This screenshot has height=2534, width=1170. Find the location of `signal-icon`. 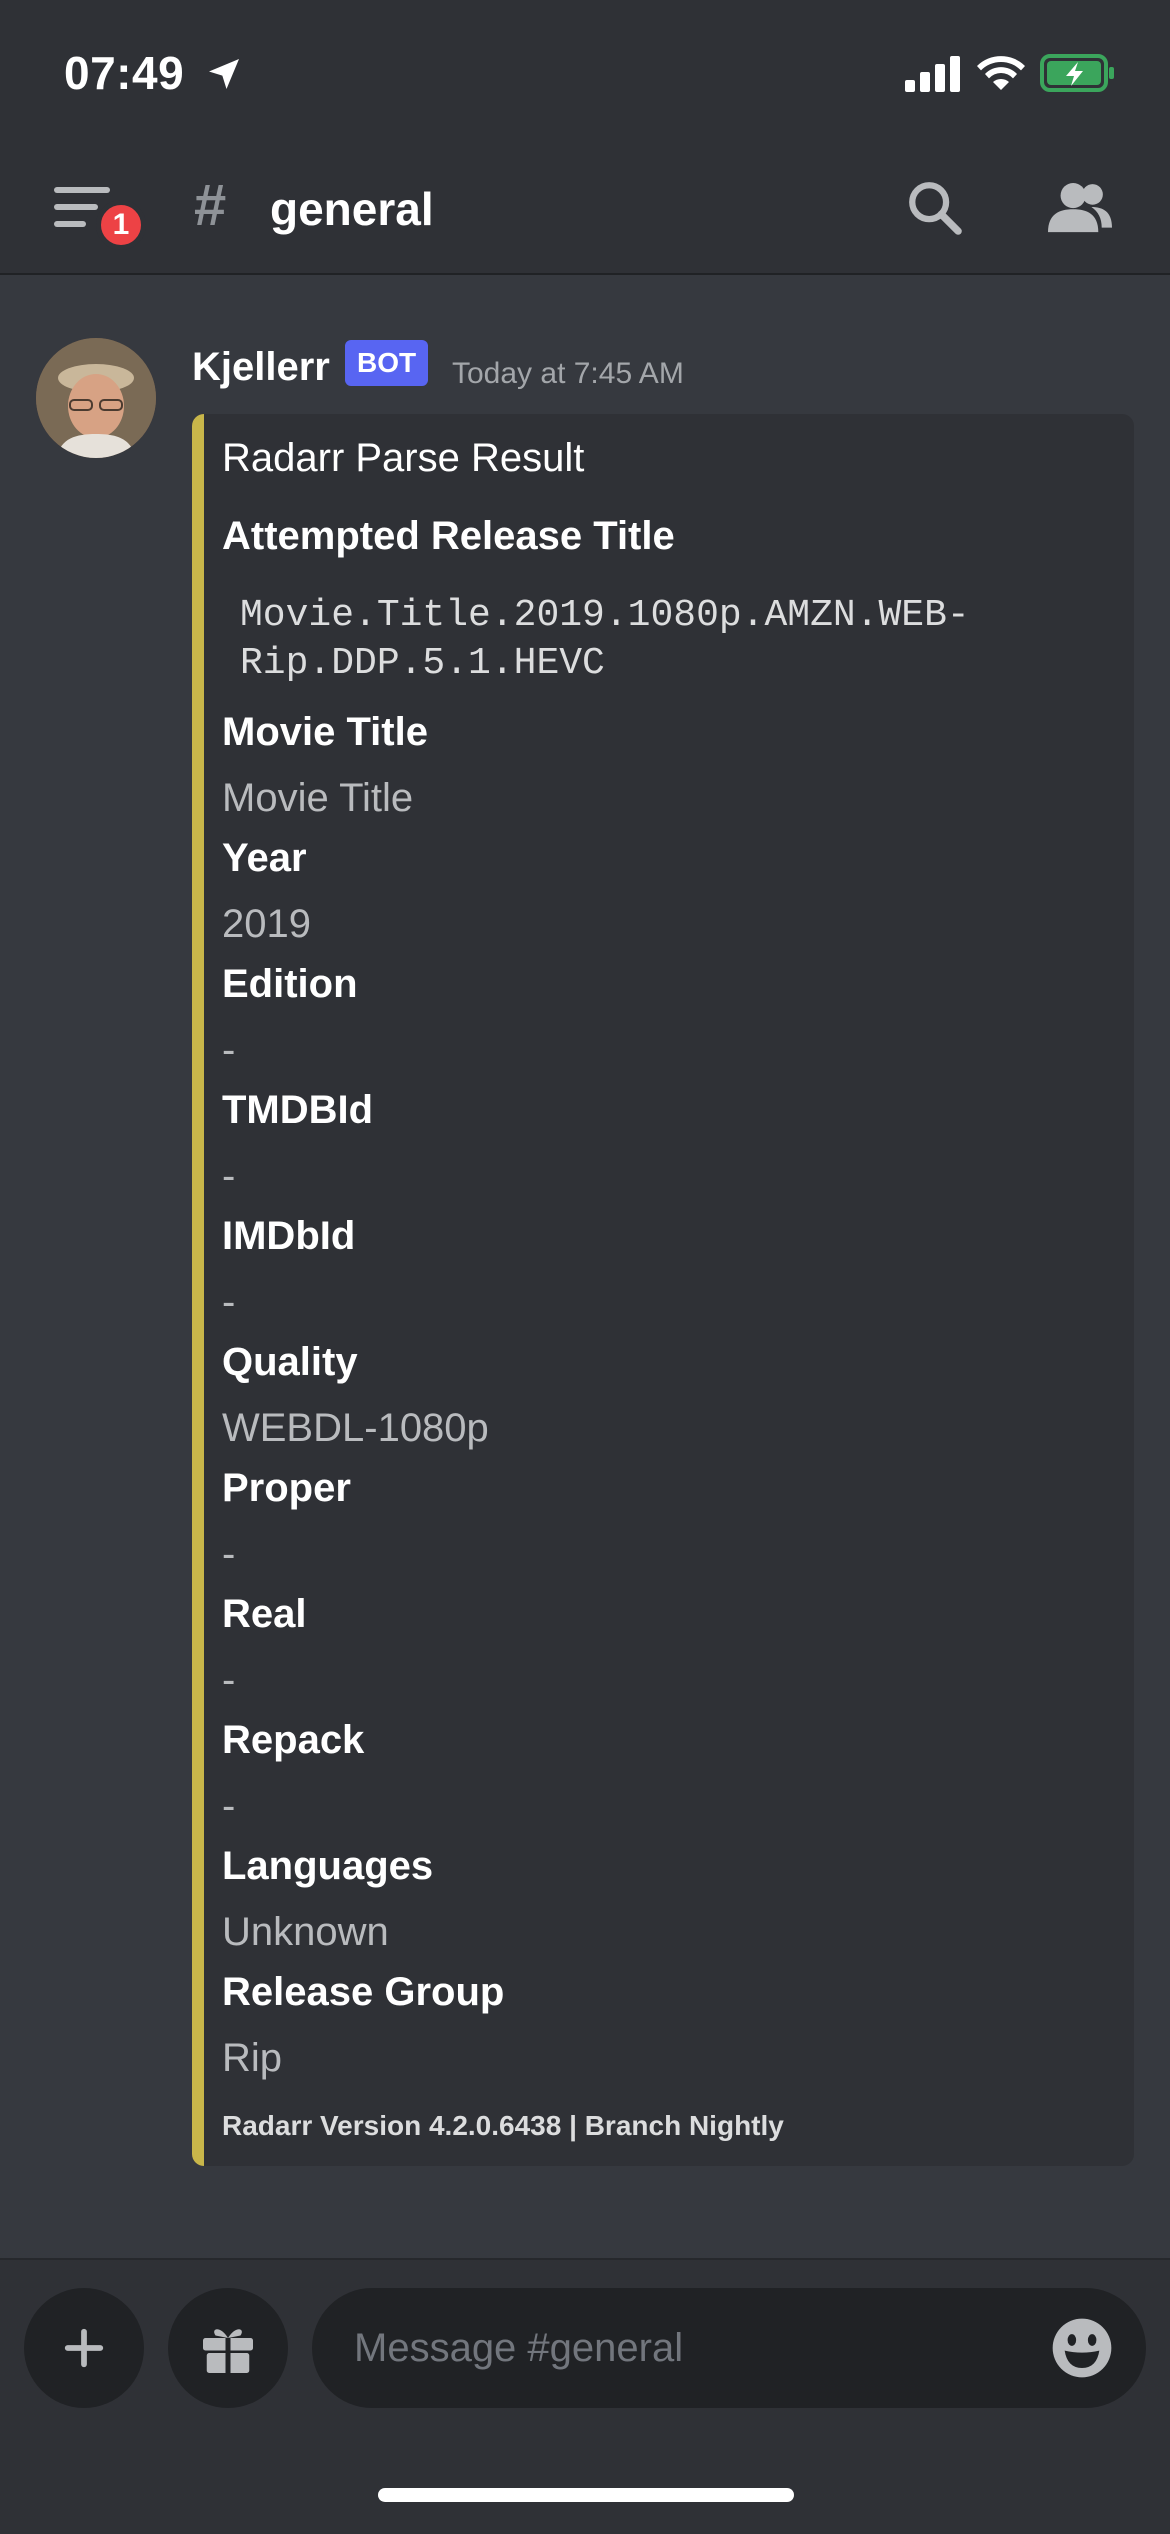

signal-icon is located at coordinates (932, 74).